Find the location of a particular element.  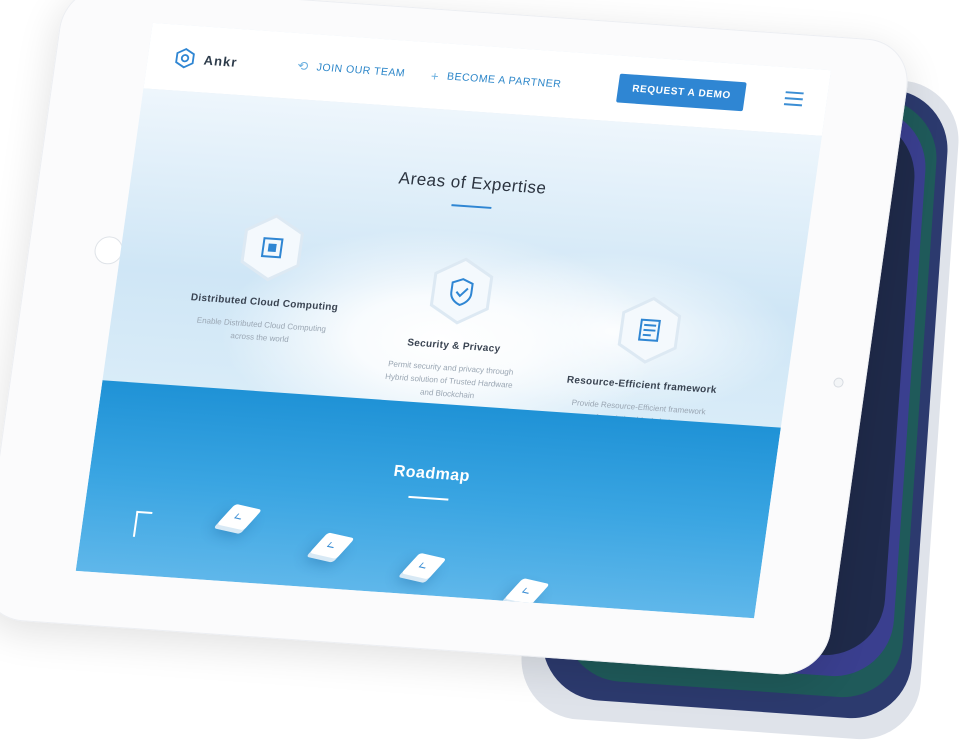

roadmap-underline is located at coordinates (428, 498).